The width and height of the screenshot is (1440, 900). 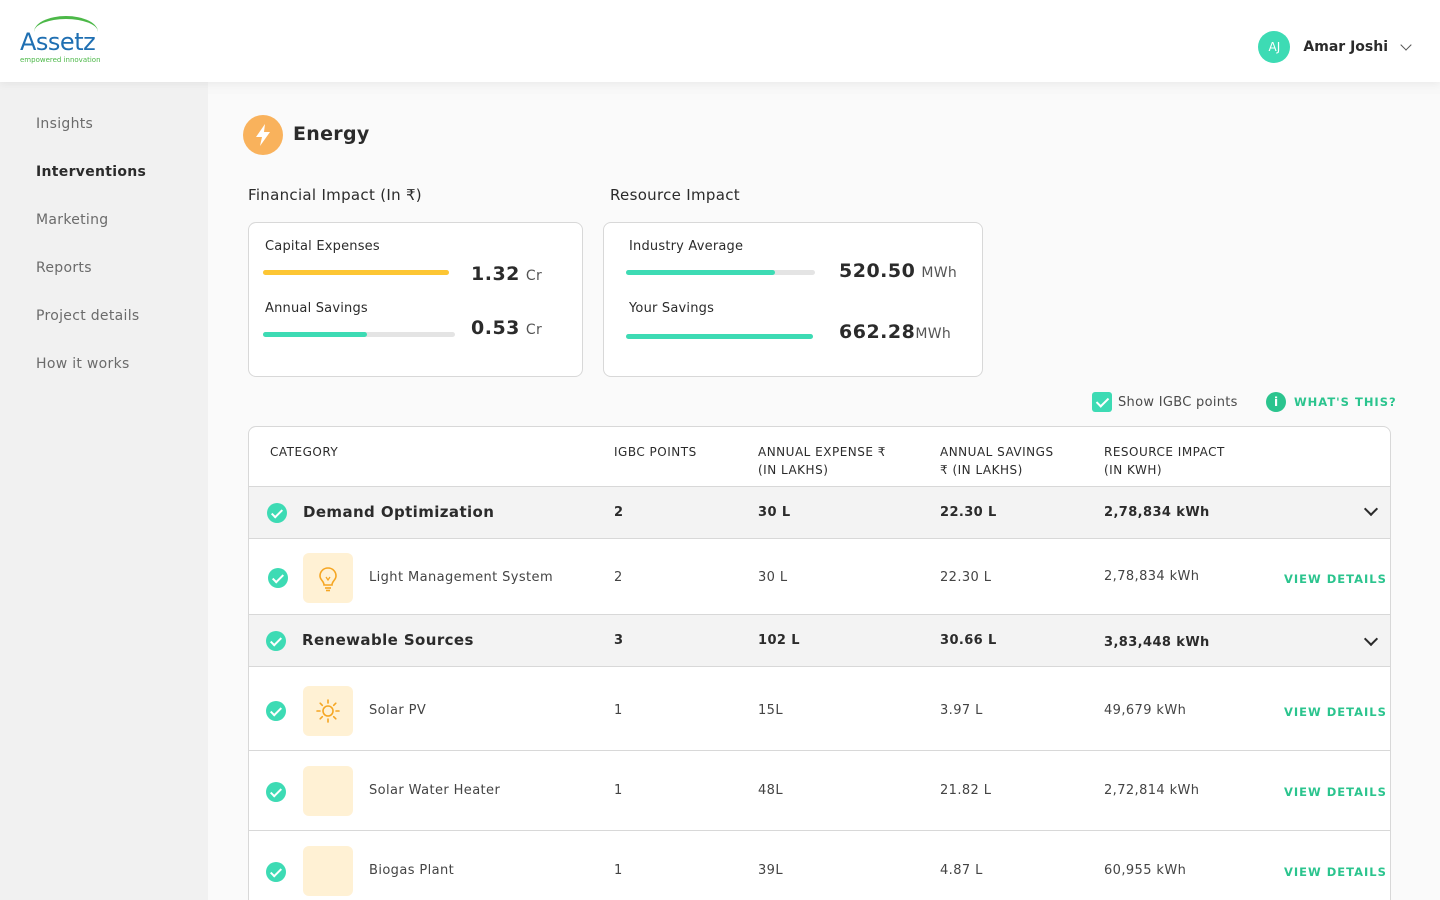 I want to click on show-igbc-label: Show IGBC points, so click(x=1178, y=402).